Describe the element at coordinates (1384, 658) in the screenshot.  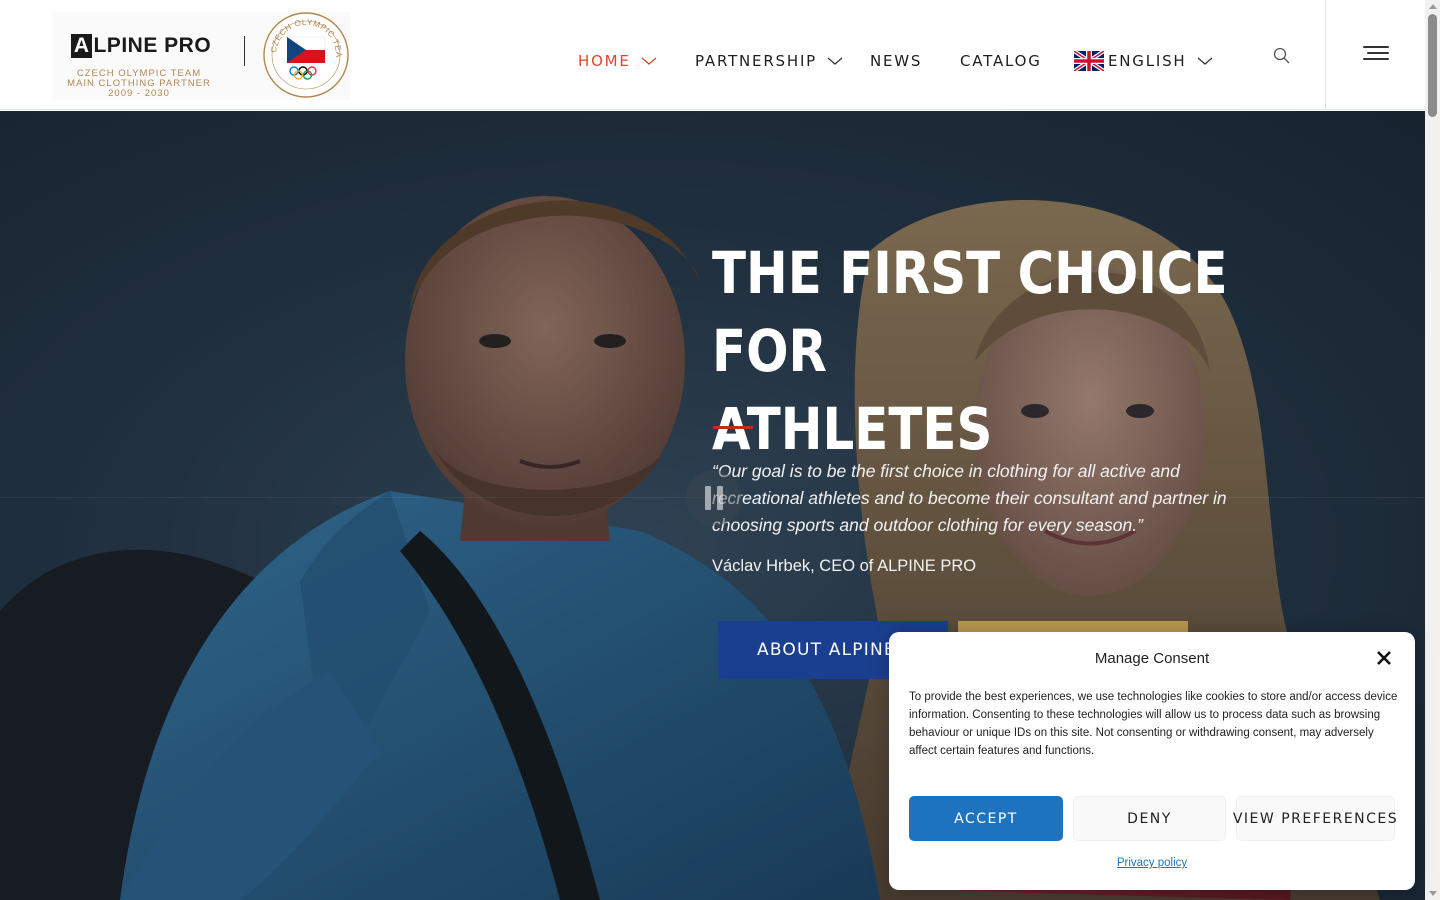
I see `close-icon` at that location.